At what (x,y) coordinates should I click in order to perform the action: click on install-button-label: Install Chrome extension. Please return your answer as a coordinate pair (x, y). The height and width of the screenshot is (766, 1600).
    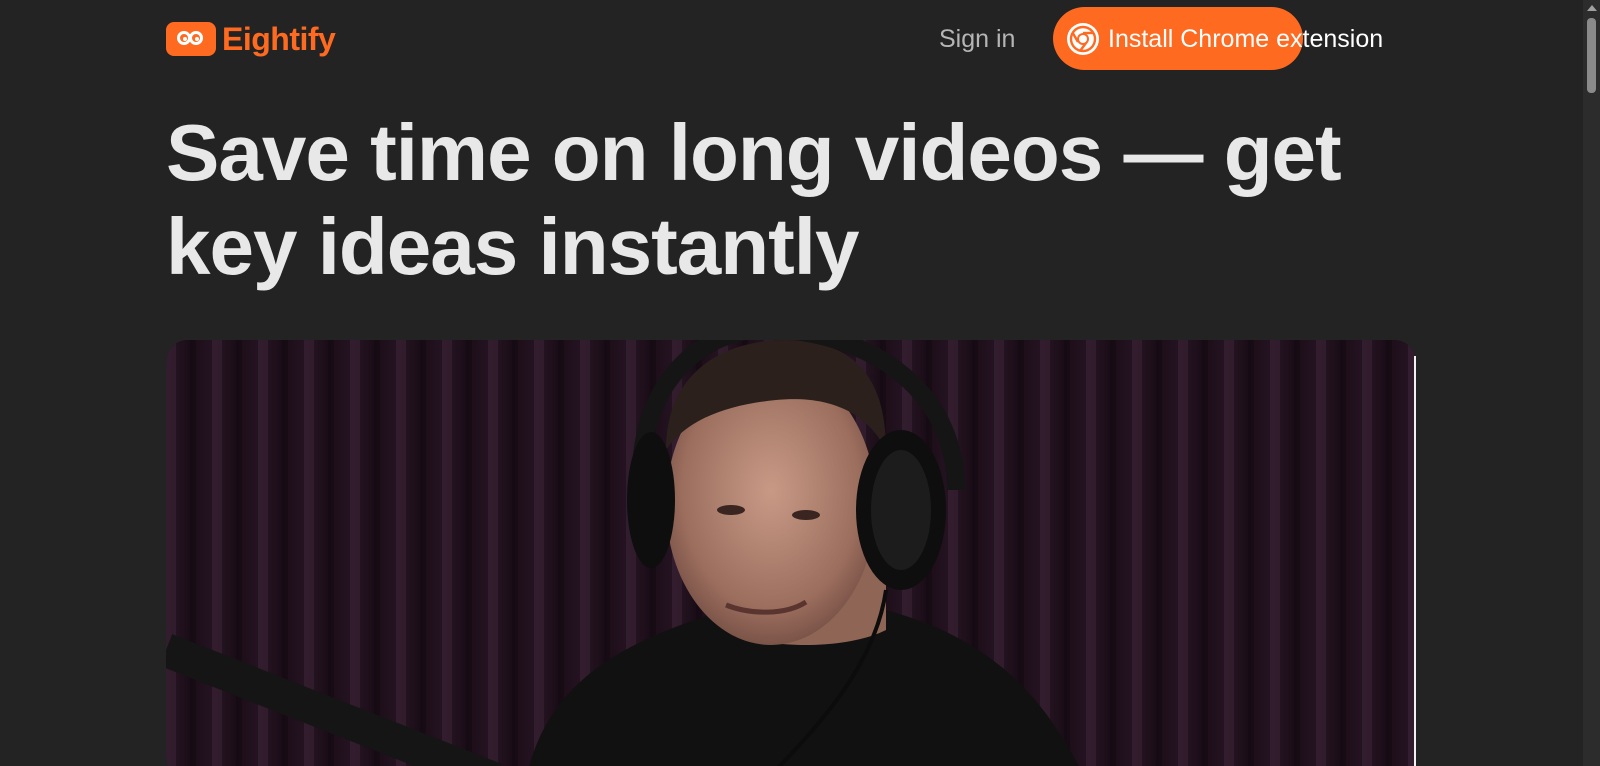
    Looking at the image, I should click on (1246, 38).